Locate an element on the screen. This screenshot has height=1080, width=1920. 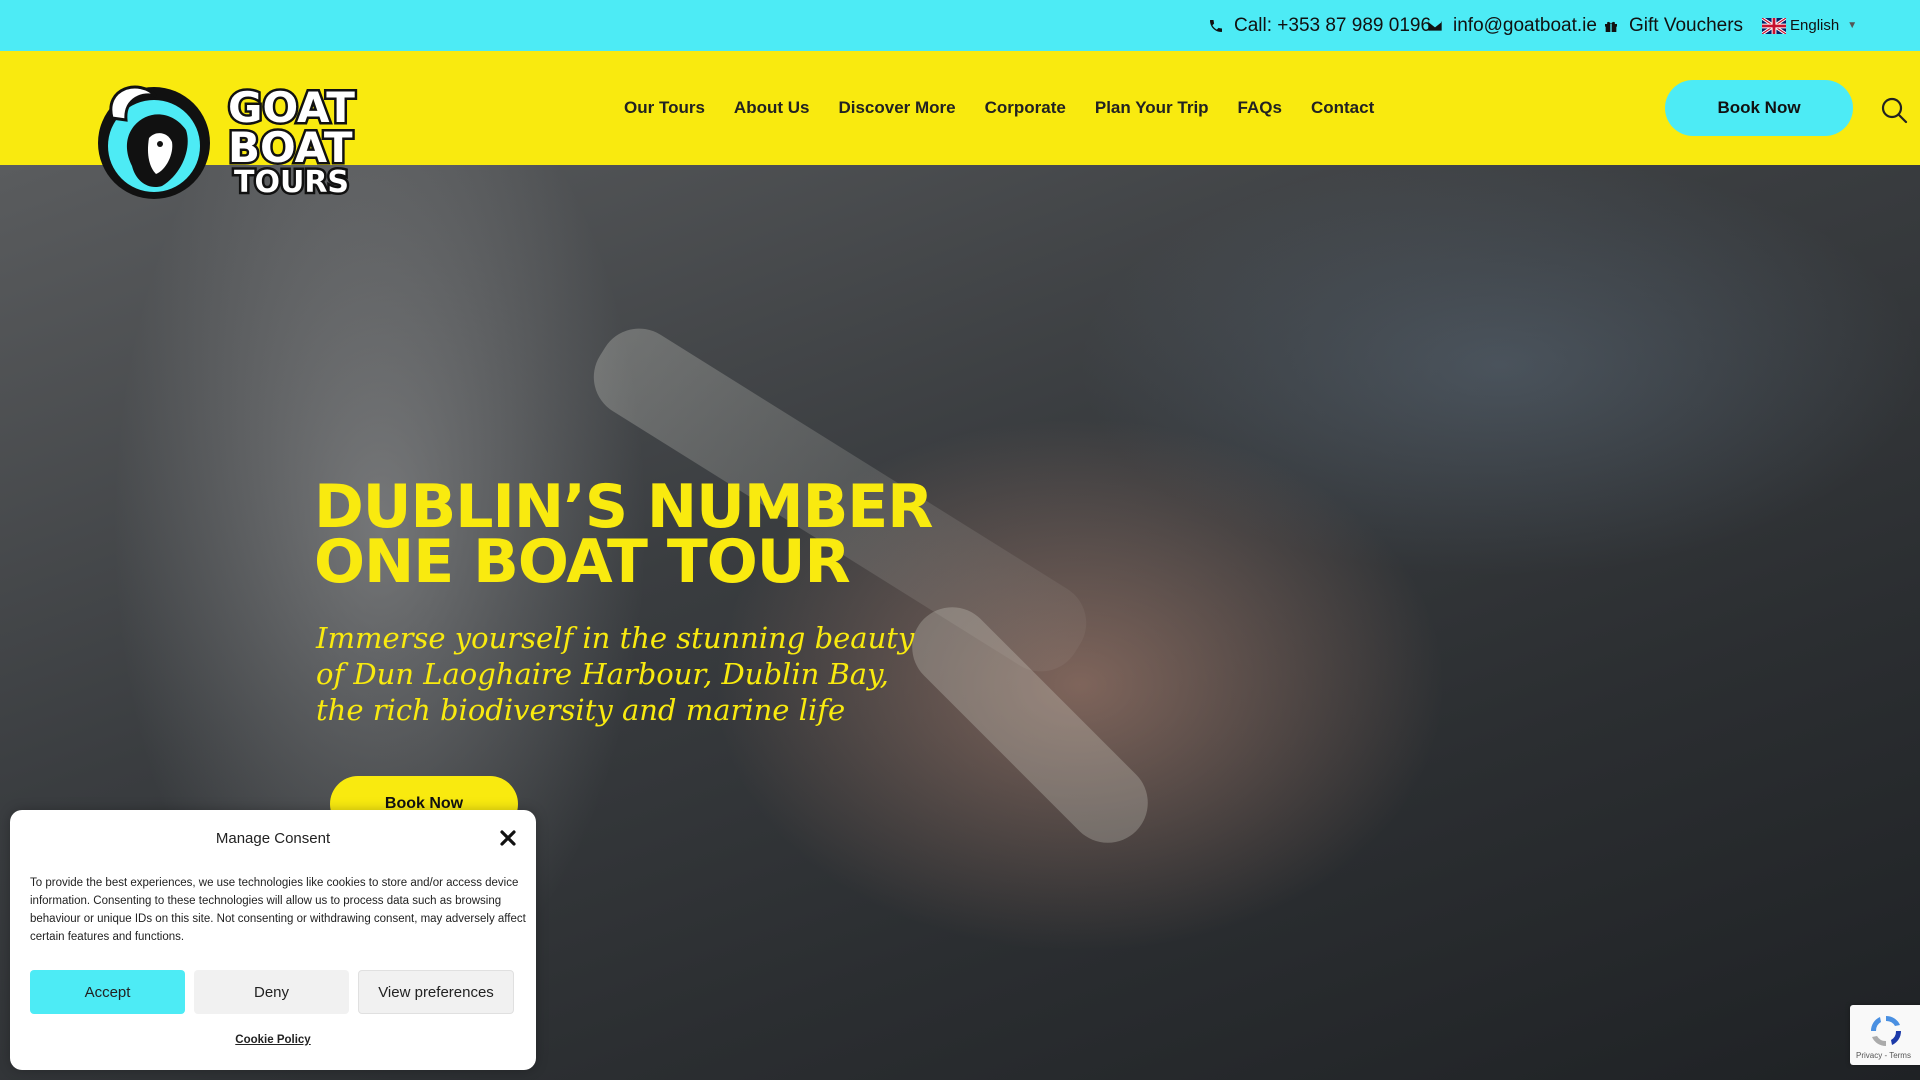
recaptcha-links: Privacy - Terms is located at coordinates (1883, 1055).